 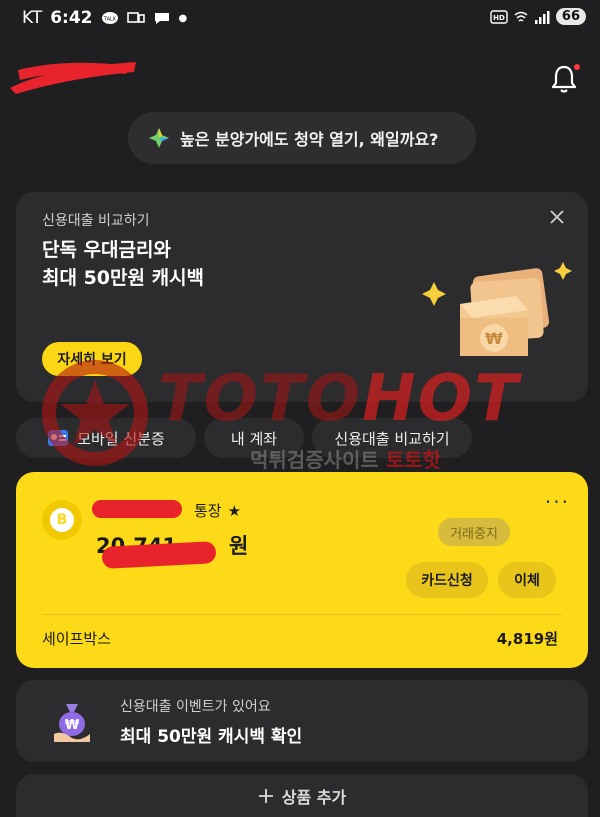 I want to click on quick-link-loan-compare: 신용대출 비교하기, so click(x=392, y=438).